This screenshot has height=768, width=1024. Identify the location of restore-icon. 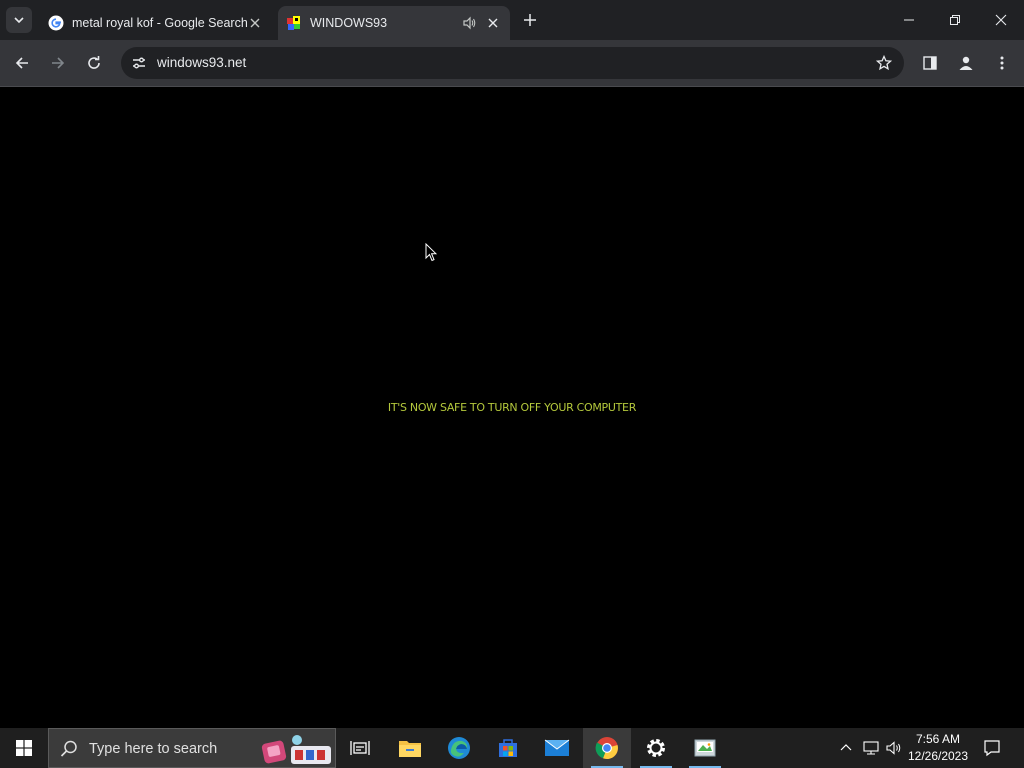
(955, 20).